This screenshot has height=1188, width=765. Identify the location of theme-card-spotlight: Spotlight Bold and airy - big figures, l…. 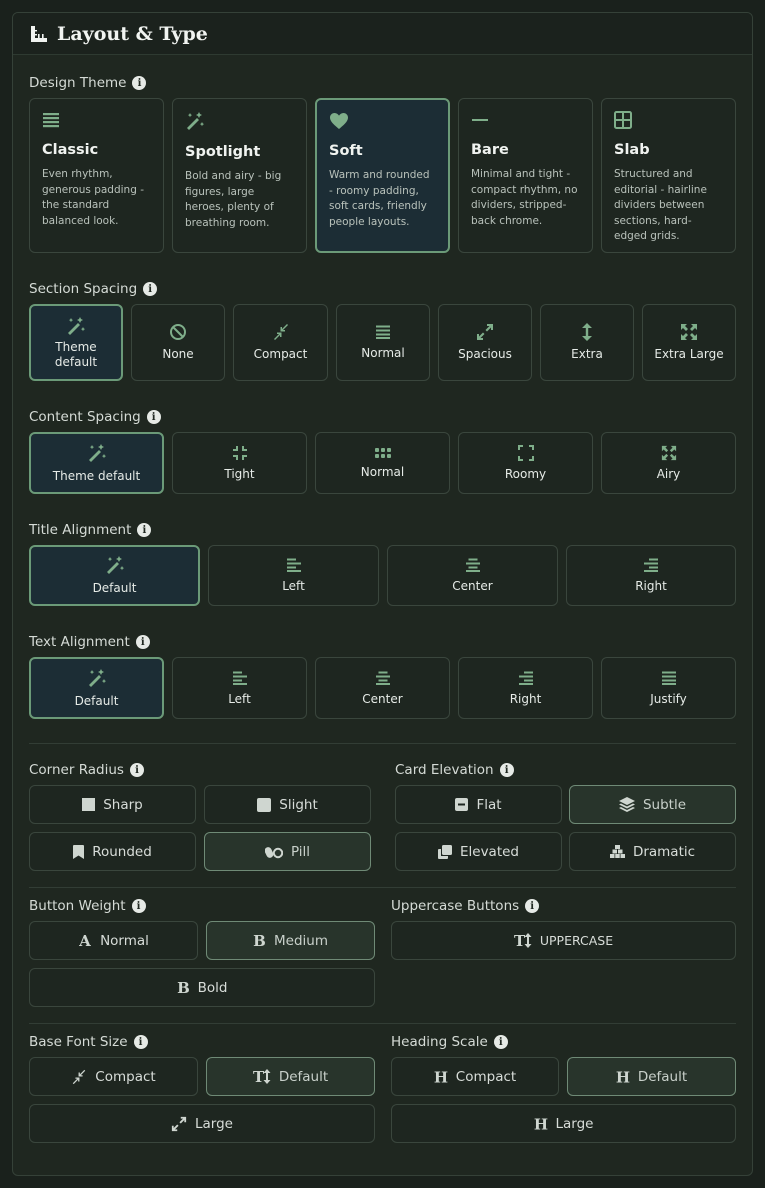
(239, 175).